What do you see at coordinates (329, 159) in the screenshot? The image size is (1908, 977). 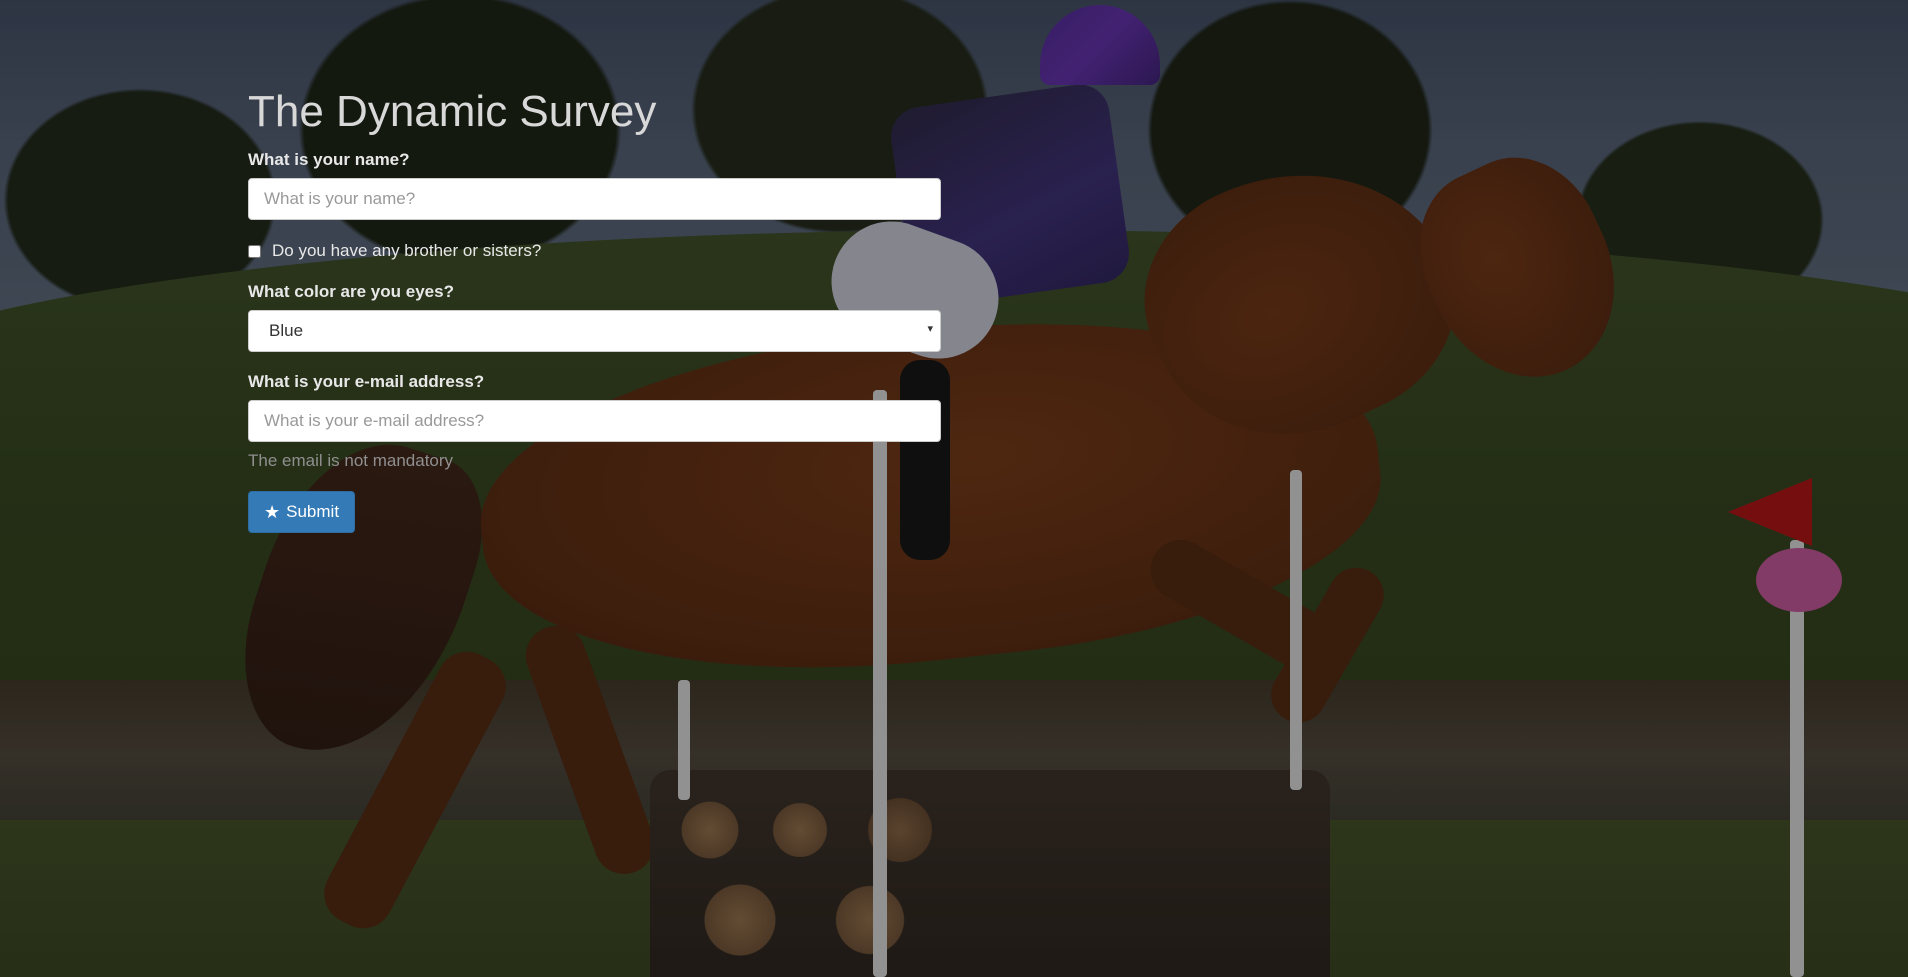 I see `name-label: What is your name?` at bounding box center [329, 159].